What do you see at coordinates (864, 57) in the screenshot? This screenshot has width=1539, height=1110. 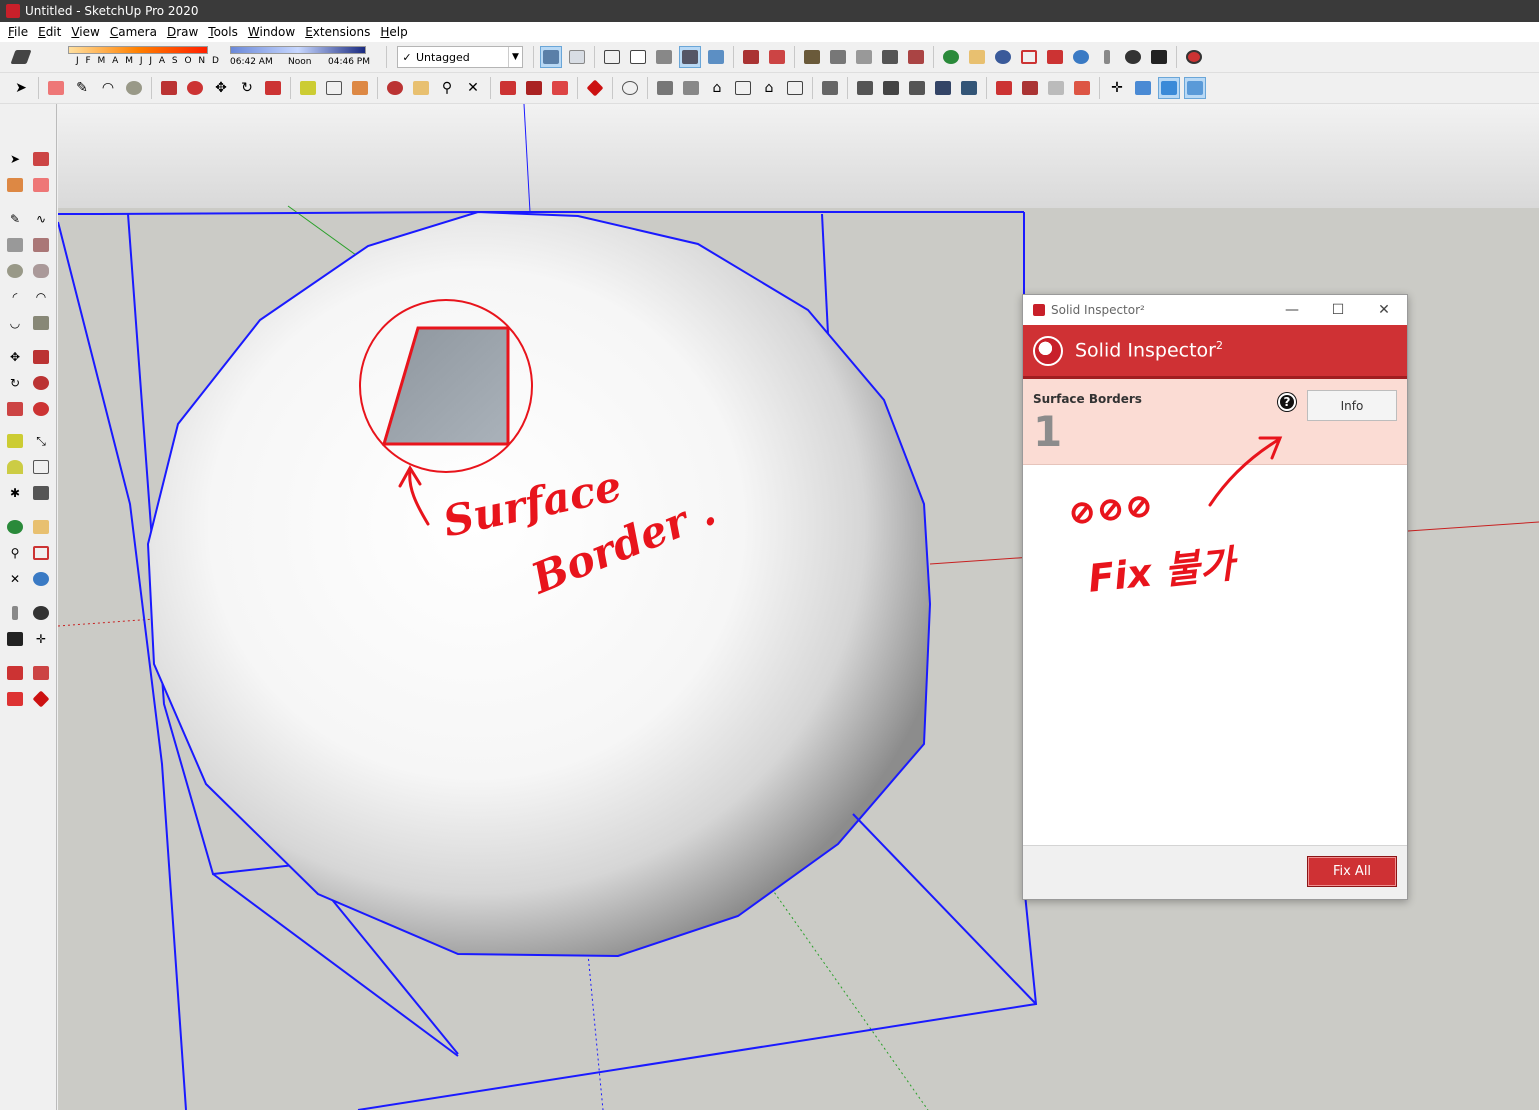 I see `smoove-icon` at bounding box center [864, 57].